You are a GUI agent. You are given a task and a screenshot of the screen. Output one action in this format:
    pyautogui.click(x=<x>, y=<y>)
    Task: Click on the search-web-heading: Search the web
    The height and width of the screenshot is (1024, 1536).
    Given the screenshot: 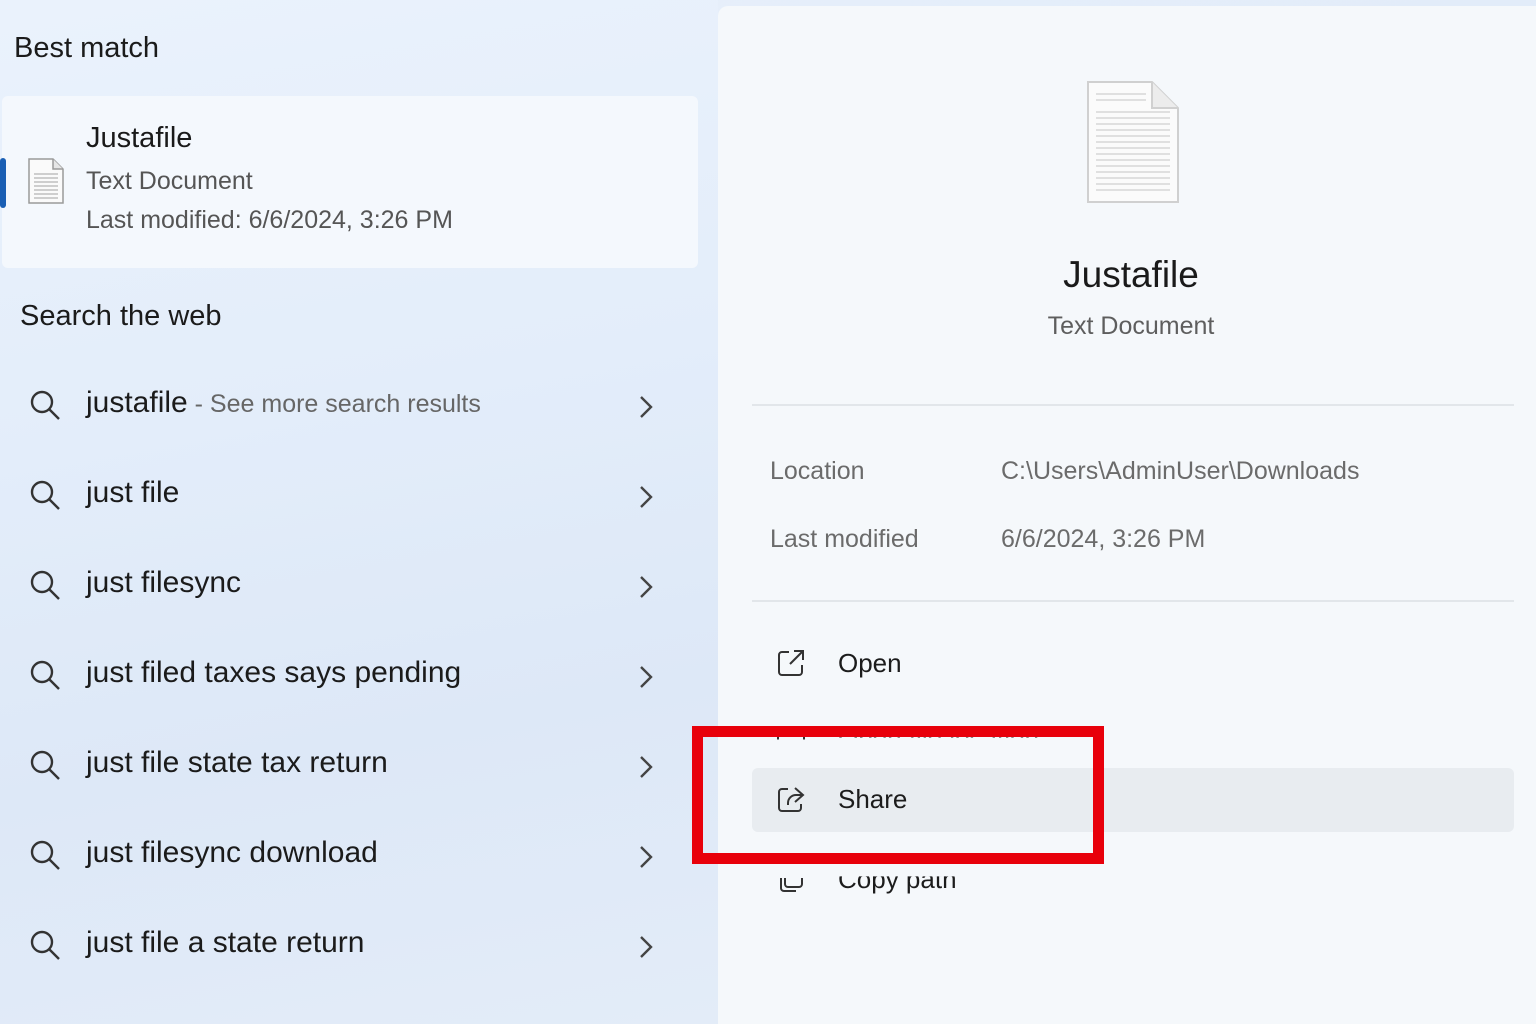 What is the action you would take?
    pyautogui.click(x=121, y=316)
    